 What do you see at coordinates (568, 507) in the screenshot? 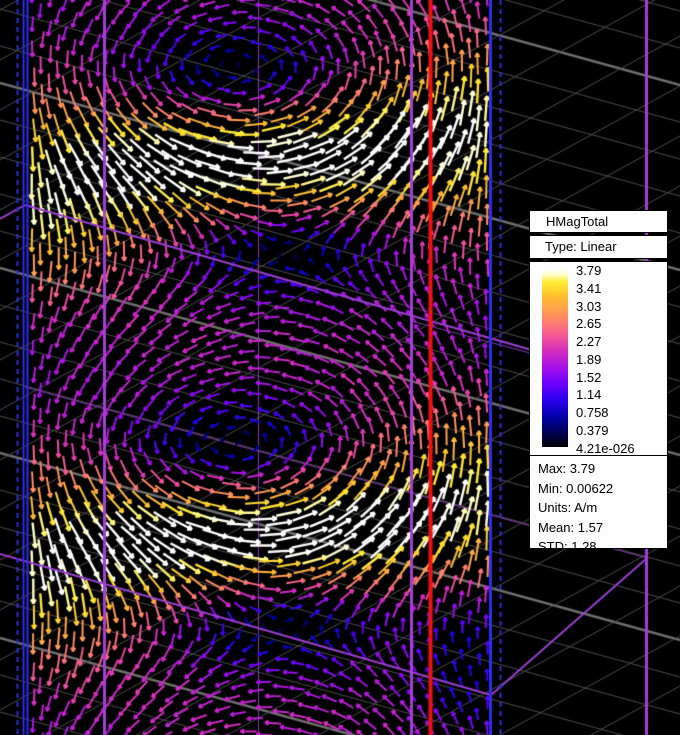
I see `legend-stat-line: Units: A/m` at bounding box center [568, 507].